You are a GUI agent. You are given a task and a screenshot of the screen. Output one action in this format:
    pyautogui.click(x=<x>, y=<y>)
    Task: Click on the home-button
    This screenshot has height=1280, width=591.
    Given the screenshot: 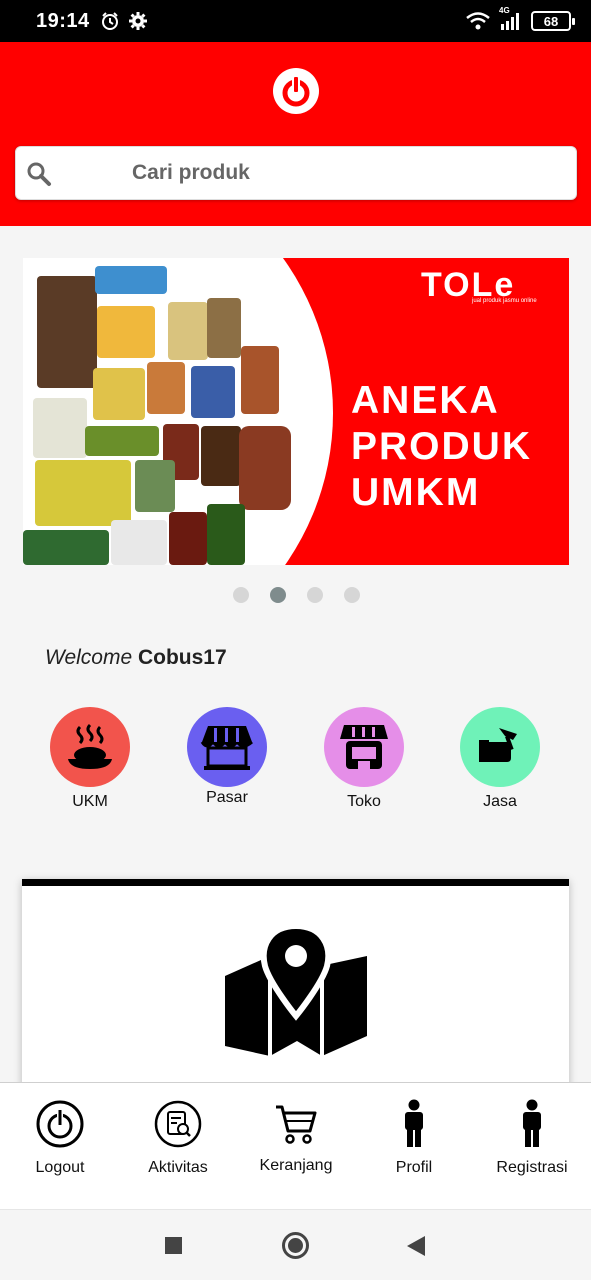 What is the action you would take?
    pyautogui.click(x=295, y=1245)
    